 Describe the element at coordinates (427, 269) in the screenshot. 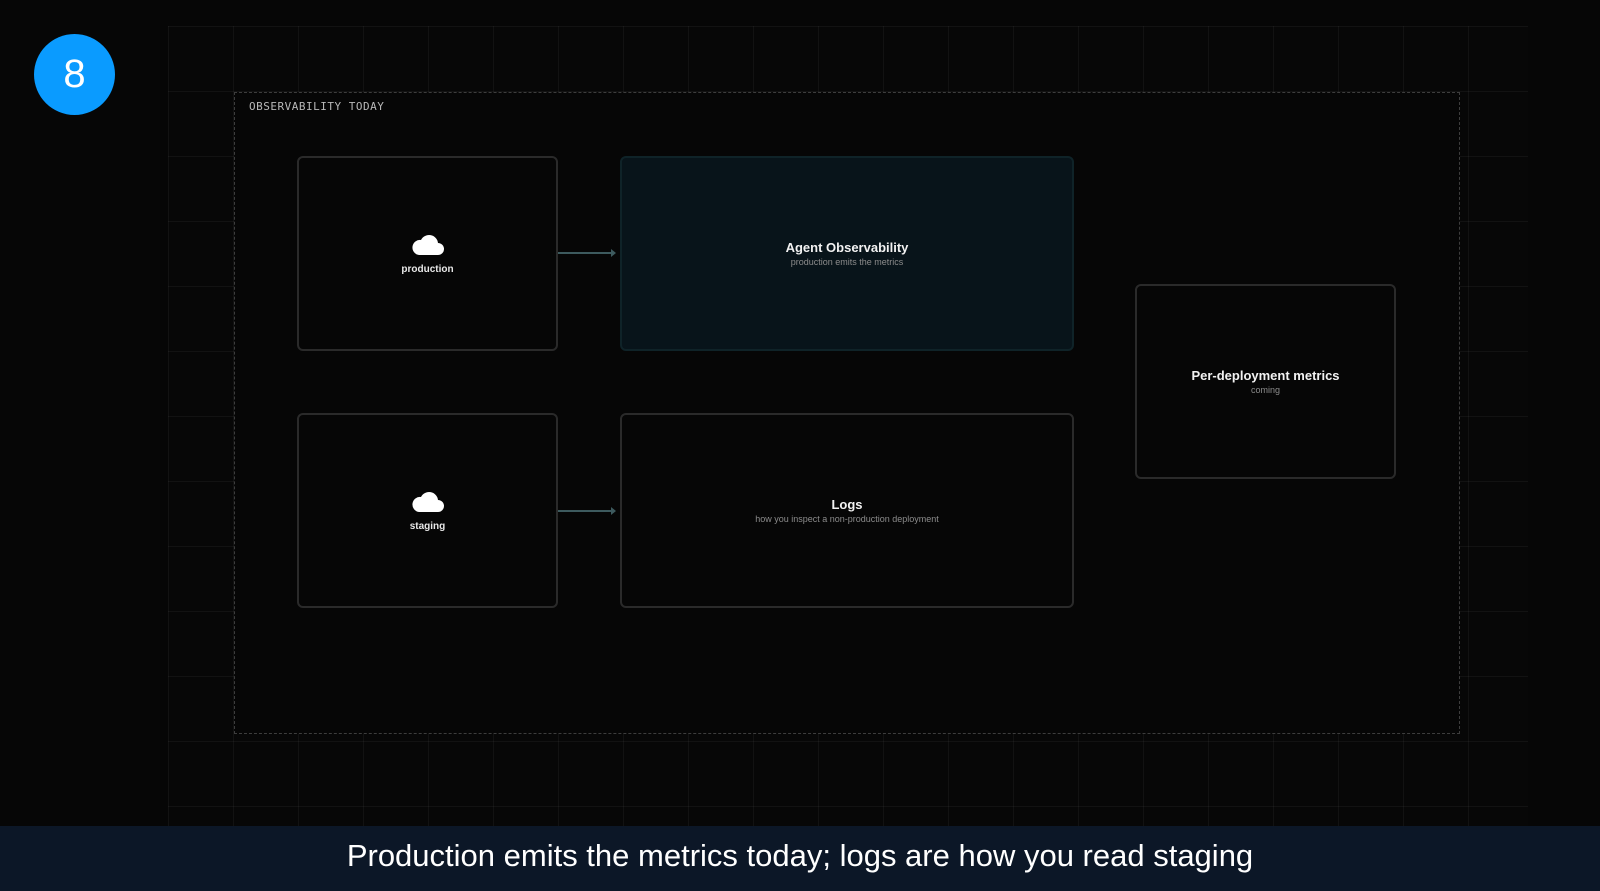

I see `production-label: production` at that location.